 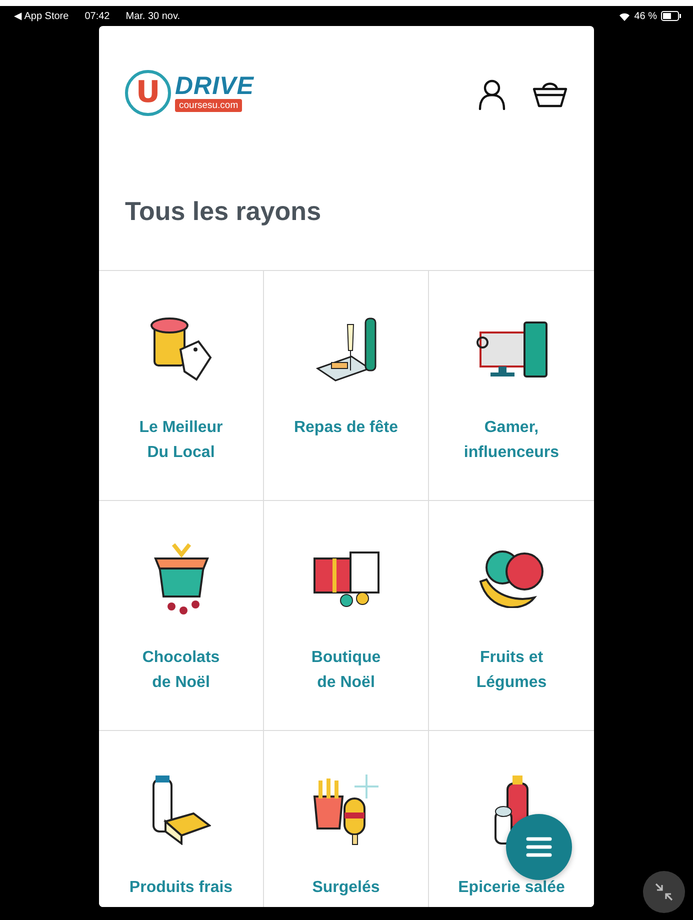 What do you see at coordinates (181, 440) in the screenshot?
I see `category-label: Le Meilleur Du Local` at bounding box center [181, 440].